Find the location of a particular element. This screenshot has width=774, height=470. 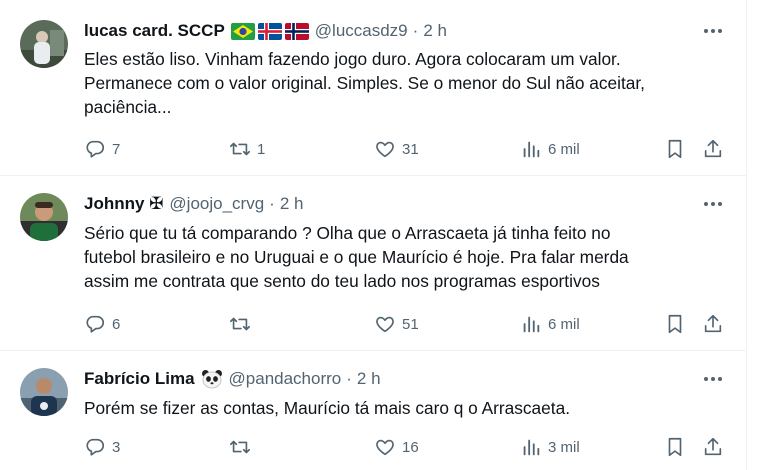

action-bar: 3 16 3 mil is located at coordinates (405, 447).